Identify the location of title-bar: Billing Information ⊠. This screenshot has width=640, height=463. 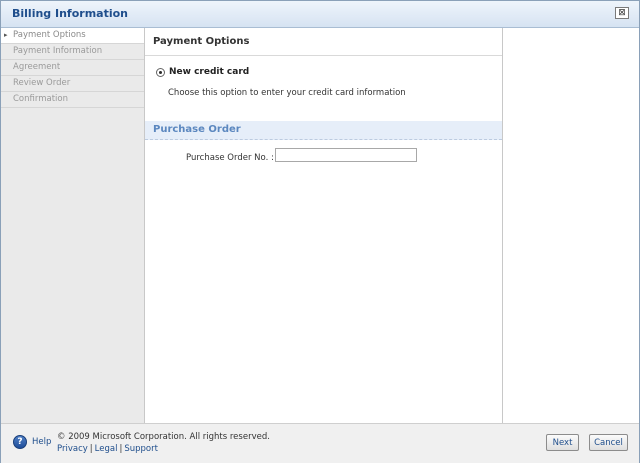
(320, 14).